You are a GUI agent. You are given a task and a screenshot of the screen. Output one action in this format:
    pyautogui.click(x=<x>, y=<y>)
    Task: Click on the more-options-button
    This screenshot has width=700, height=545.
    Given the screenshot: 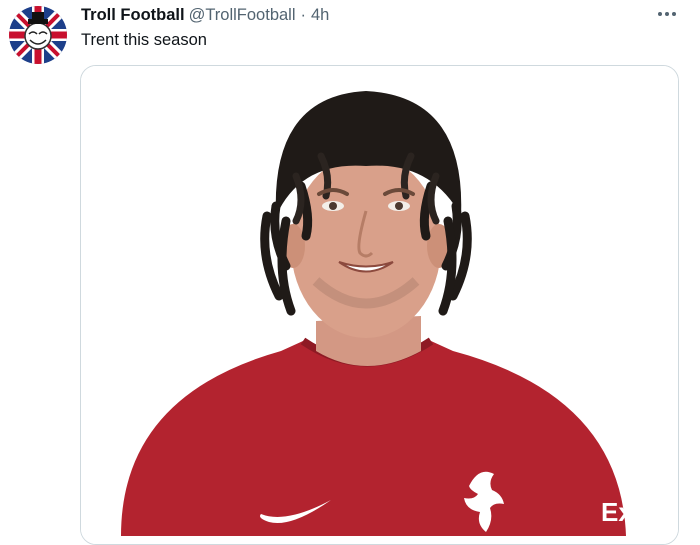 What is the action you would take?
    pyautogui.click(x=667, y=14)
    